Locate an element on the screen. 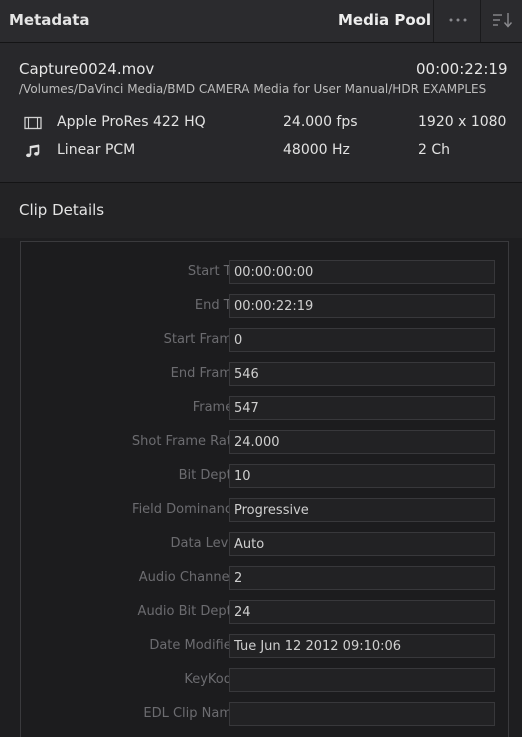 This screenshot has height=737, width=522. field-row-bit-depth: Bit Depth 10 is located at coordinates (264, 476).